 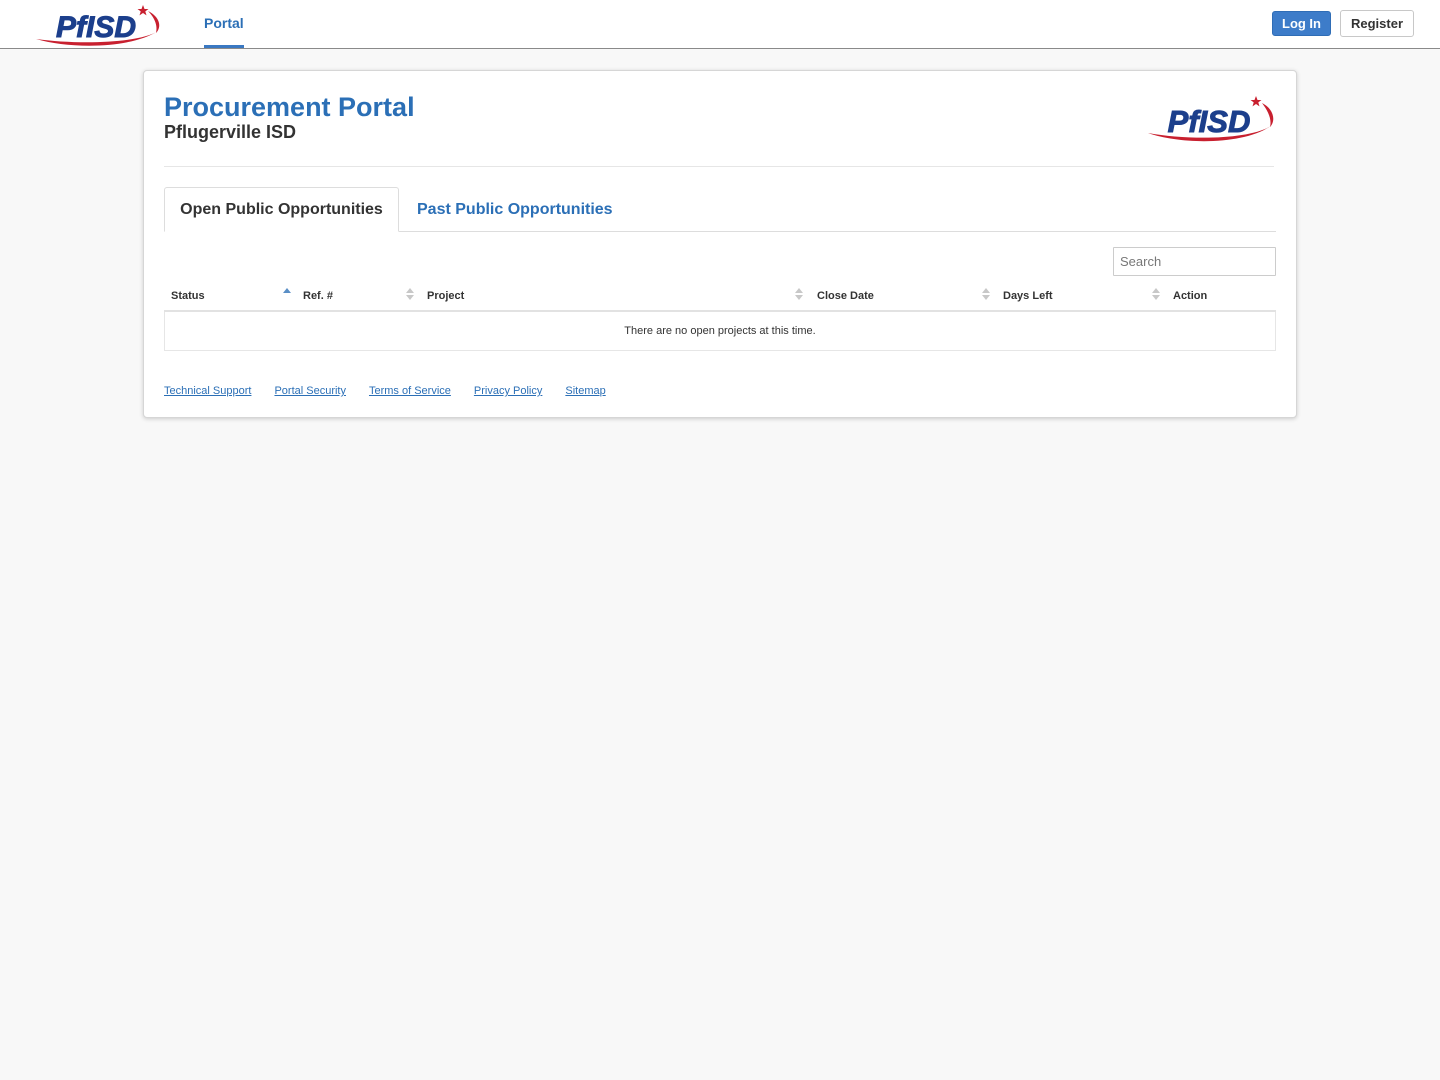 I want to click on sort-ascending-icon, so click(x=287, y=295).